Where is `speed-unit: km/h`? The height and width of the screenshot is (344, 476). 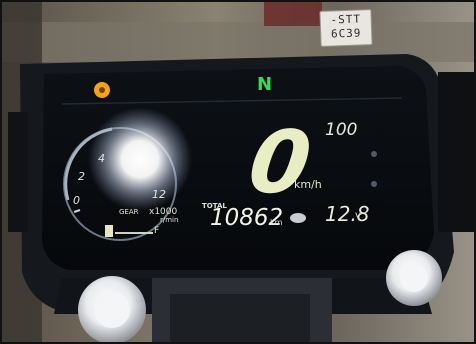 speed-unit: km/h is located at coordinates (308, 184).